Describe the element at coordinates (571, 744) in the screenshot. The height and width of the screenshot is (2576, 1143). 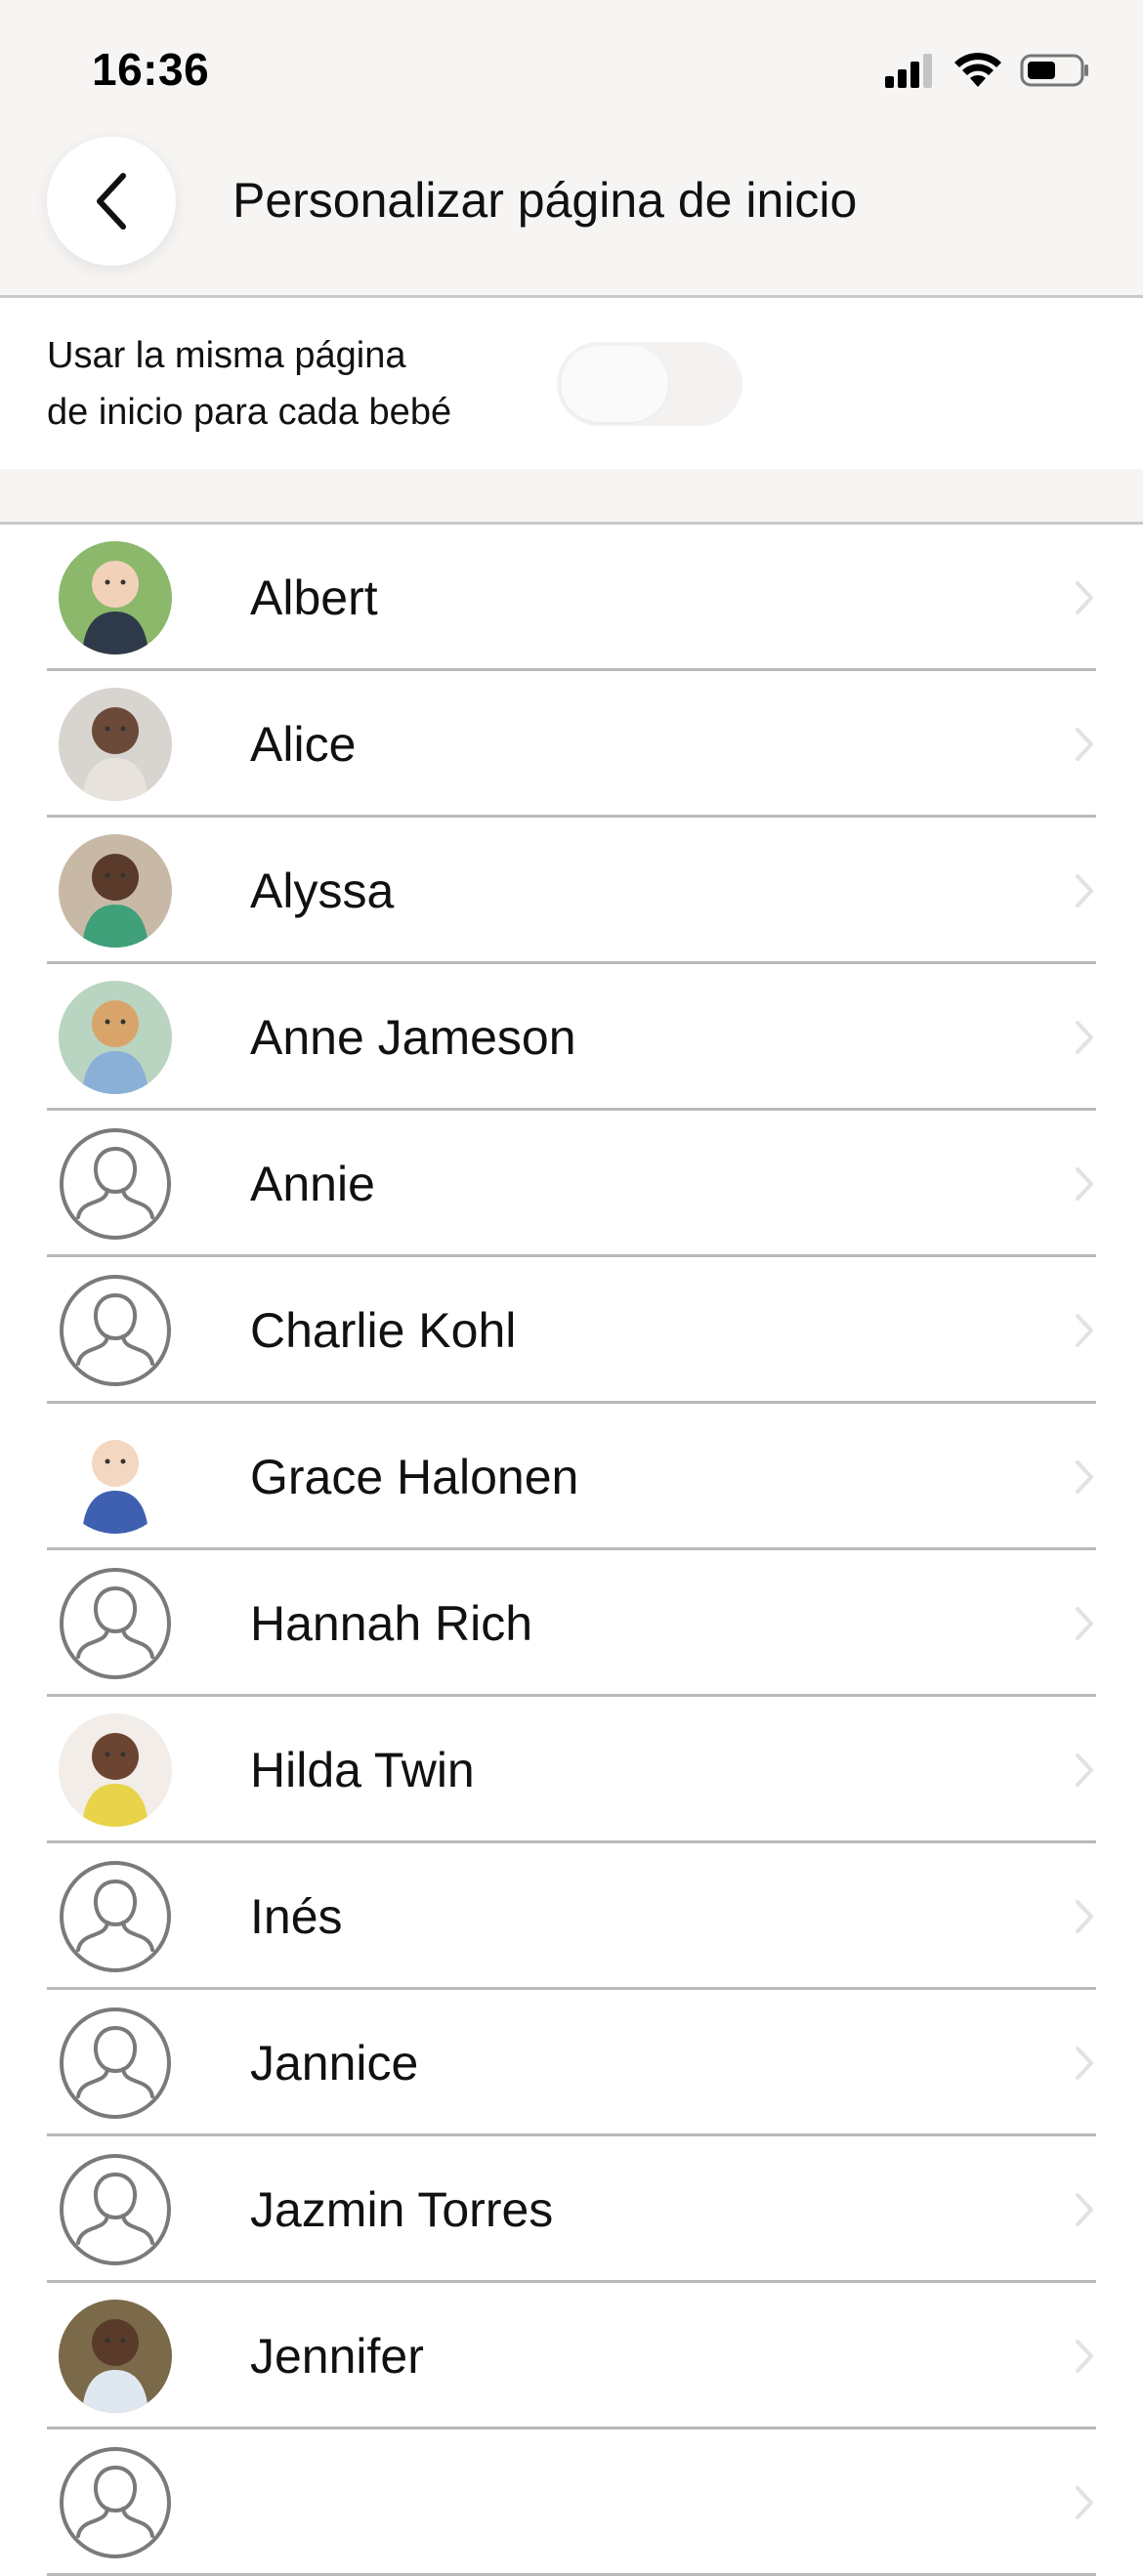
I see `baby-list-item: Alice` at that location.